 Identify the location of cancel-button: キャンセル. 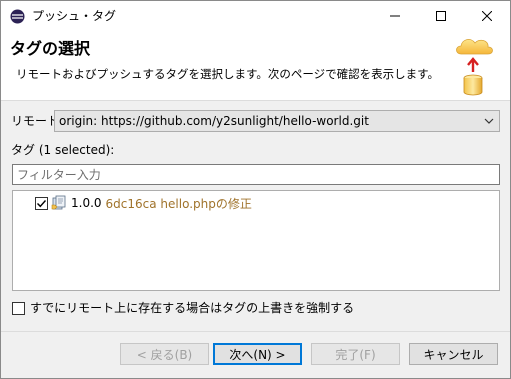
(453, 354).